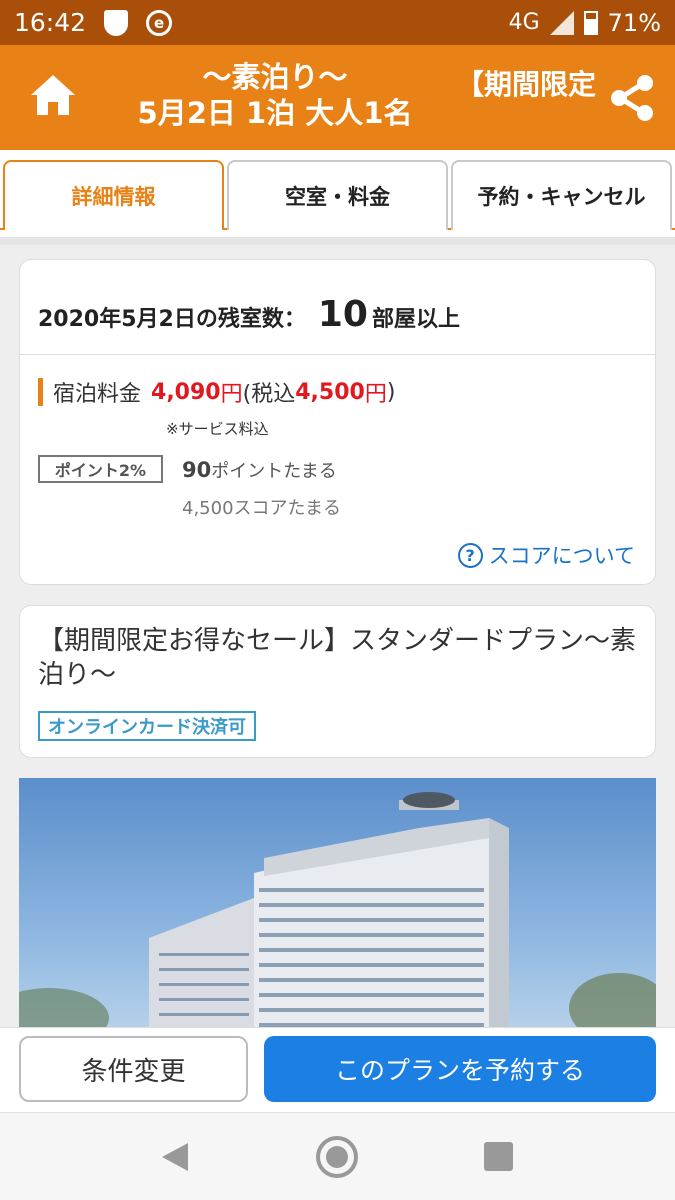 The width and height of the screenshot is (675, 1200). Describe the element at coordinates (159, 22) in the screenshot. I see `e-app-icon: e` at that location.